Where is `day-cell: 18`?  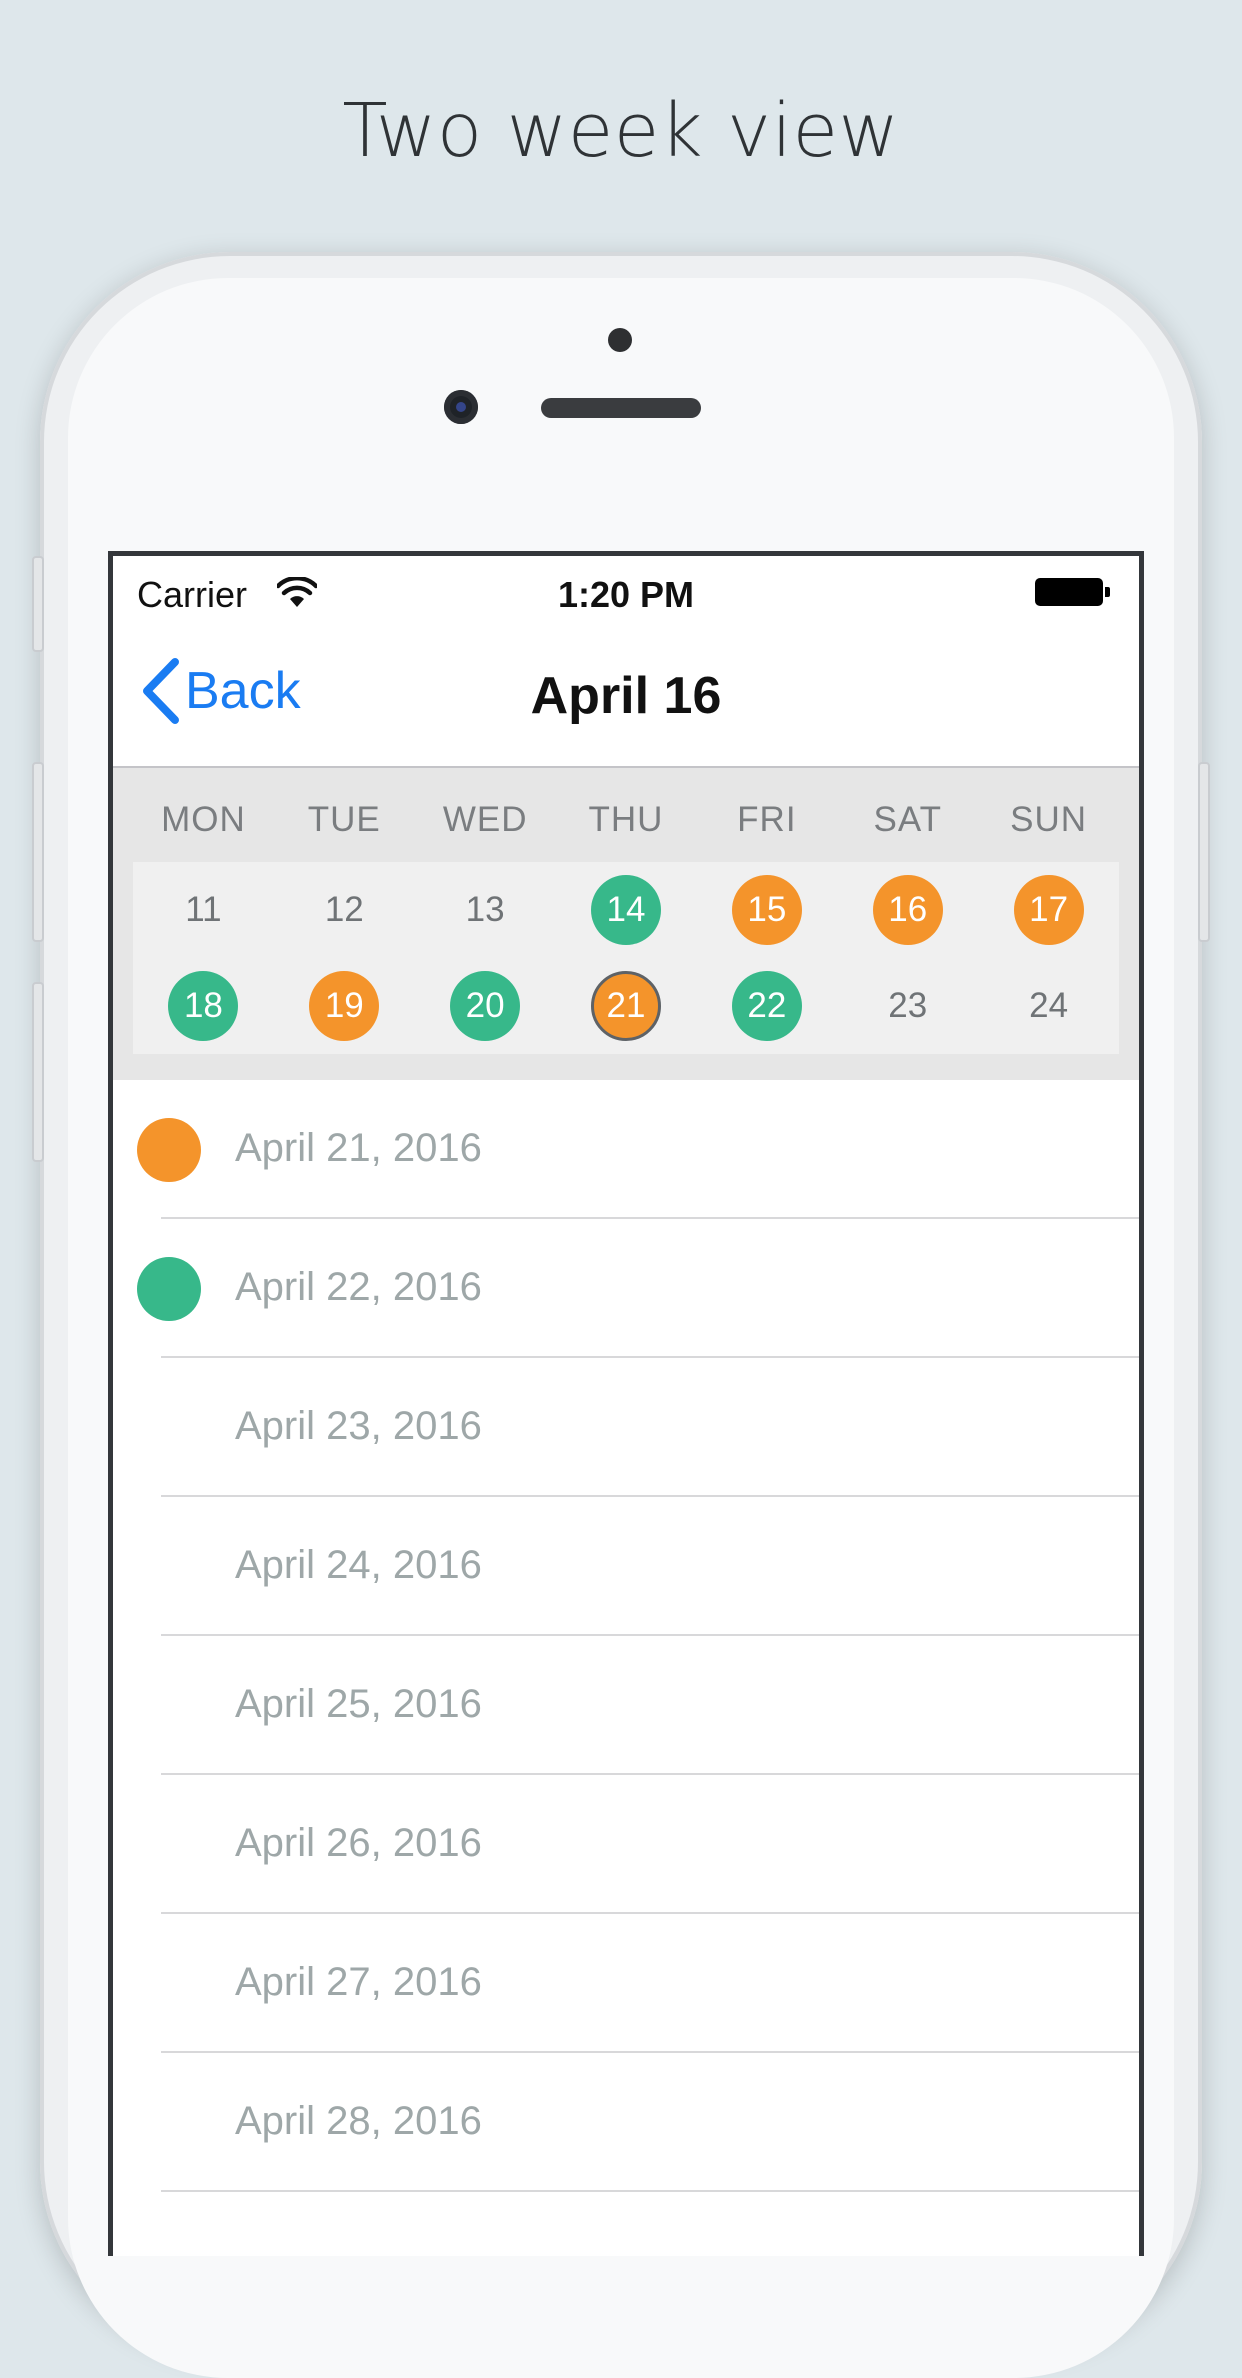 day-cell: 18 is located at coordinates (203, 1006).